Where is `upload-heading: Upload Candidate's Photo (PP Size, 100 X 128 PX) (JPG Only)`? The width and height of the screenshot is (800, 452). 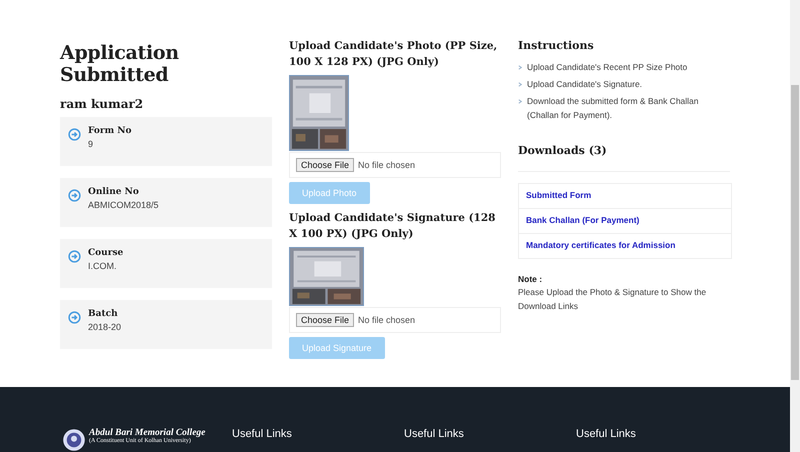 upload-heading: Upload Candidate's Photo (PP Size, 100 X 128 PX) (JPG Only) is located at coordinates (393, 54).